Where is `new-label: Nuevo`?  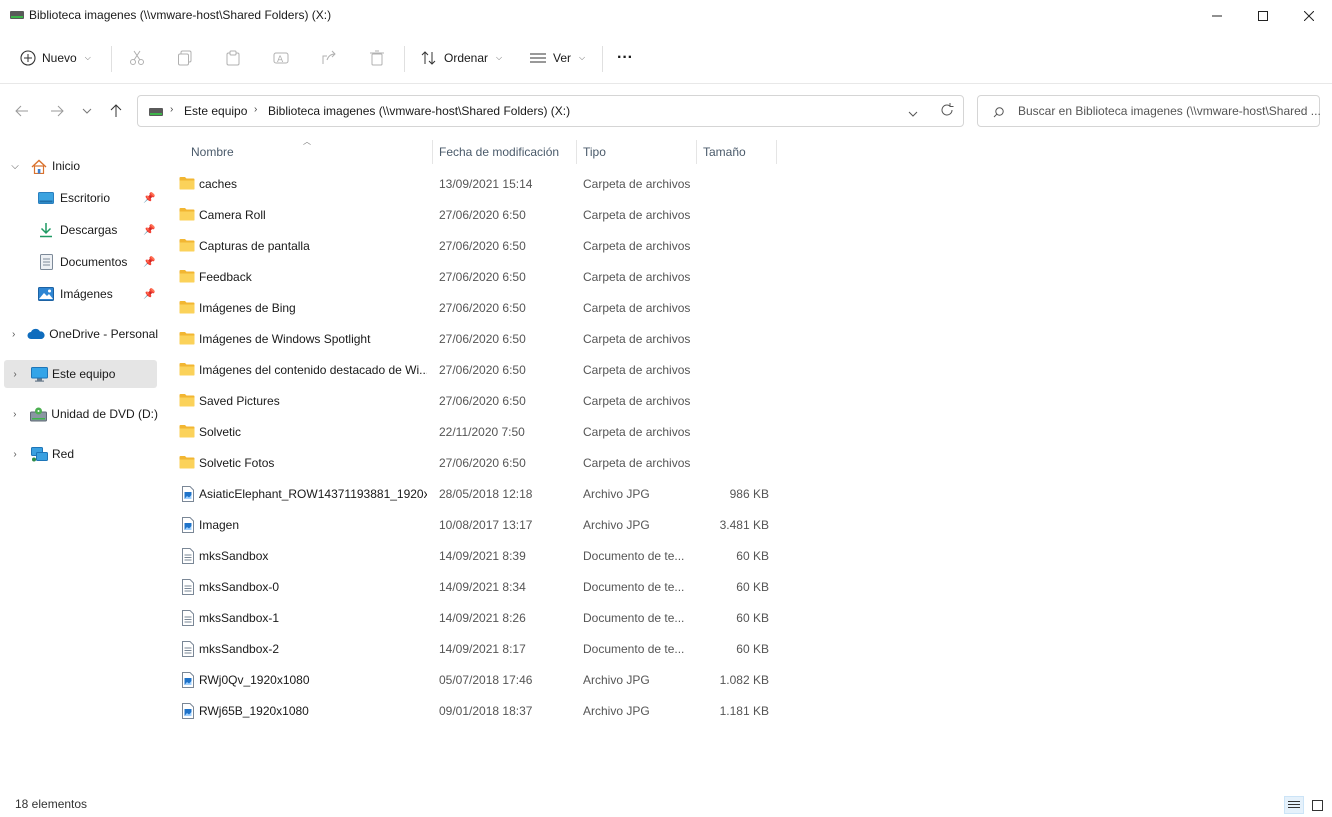
new-label: Nuevo is located at coordinates (59, 58).